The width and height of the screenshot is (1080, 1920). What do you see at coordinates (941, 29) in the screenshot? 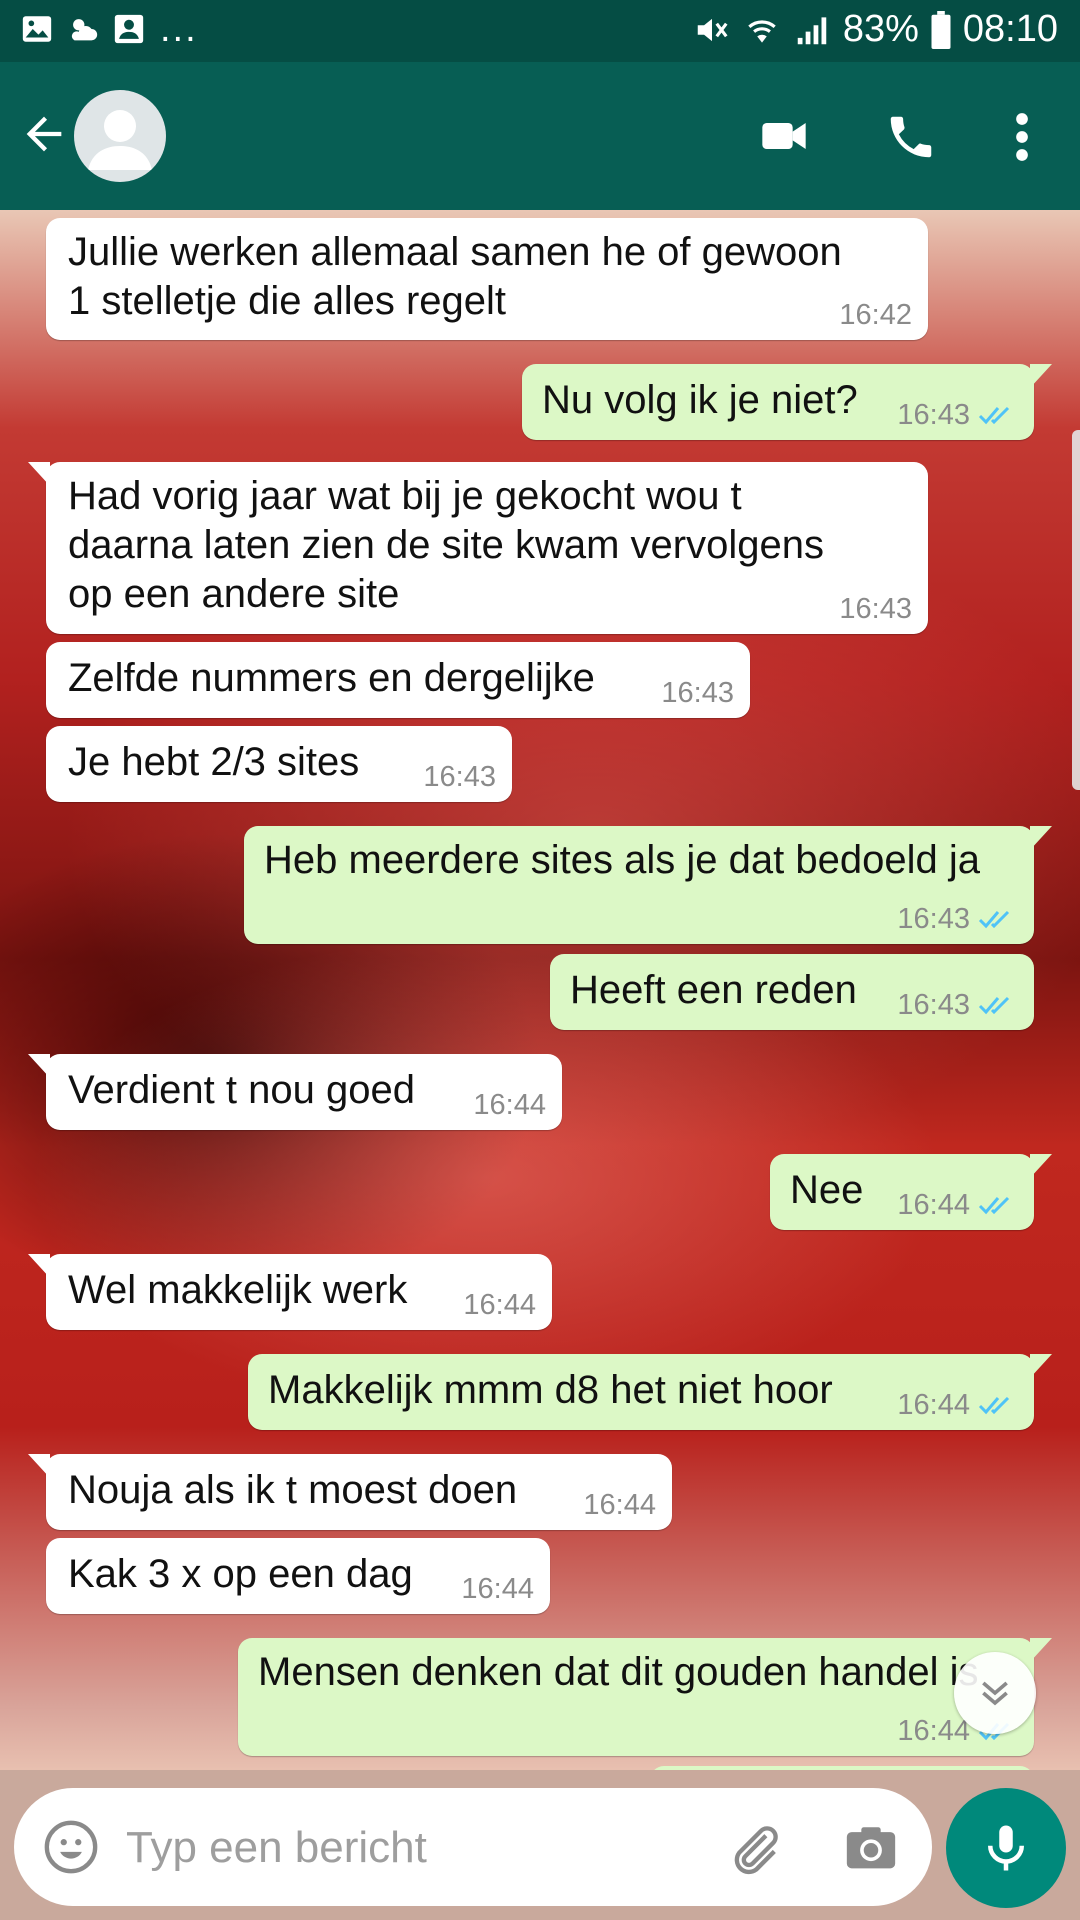
I see `battery-icon` at bounding box center [941, 29].